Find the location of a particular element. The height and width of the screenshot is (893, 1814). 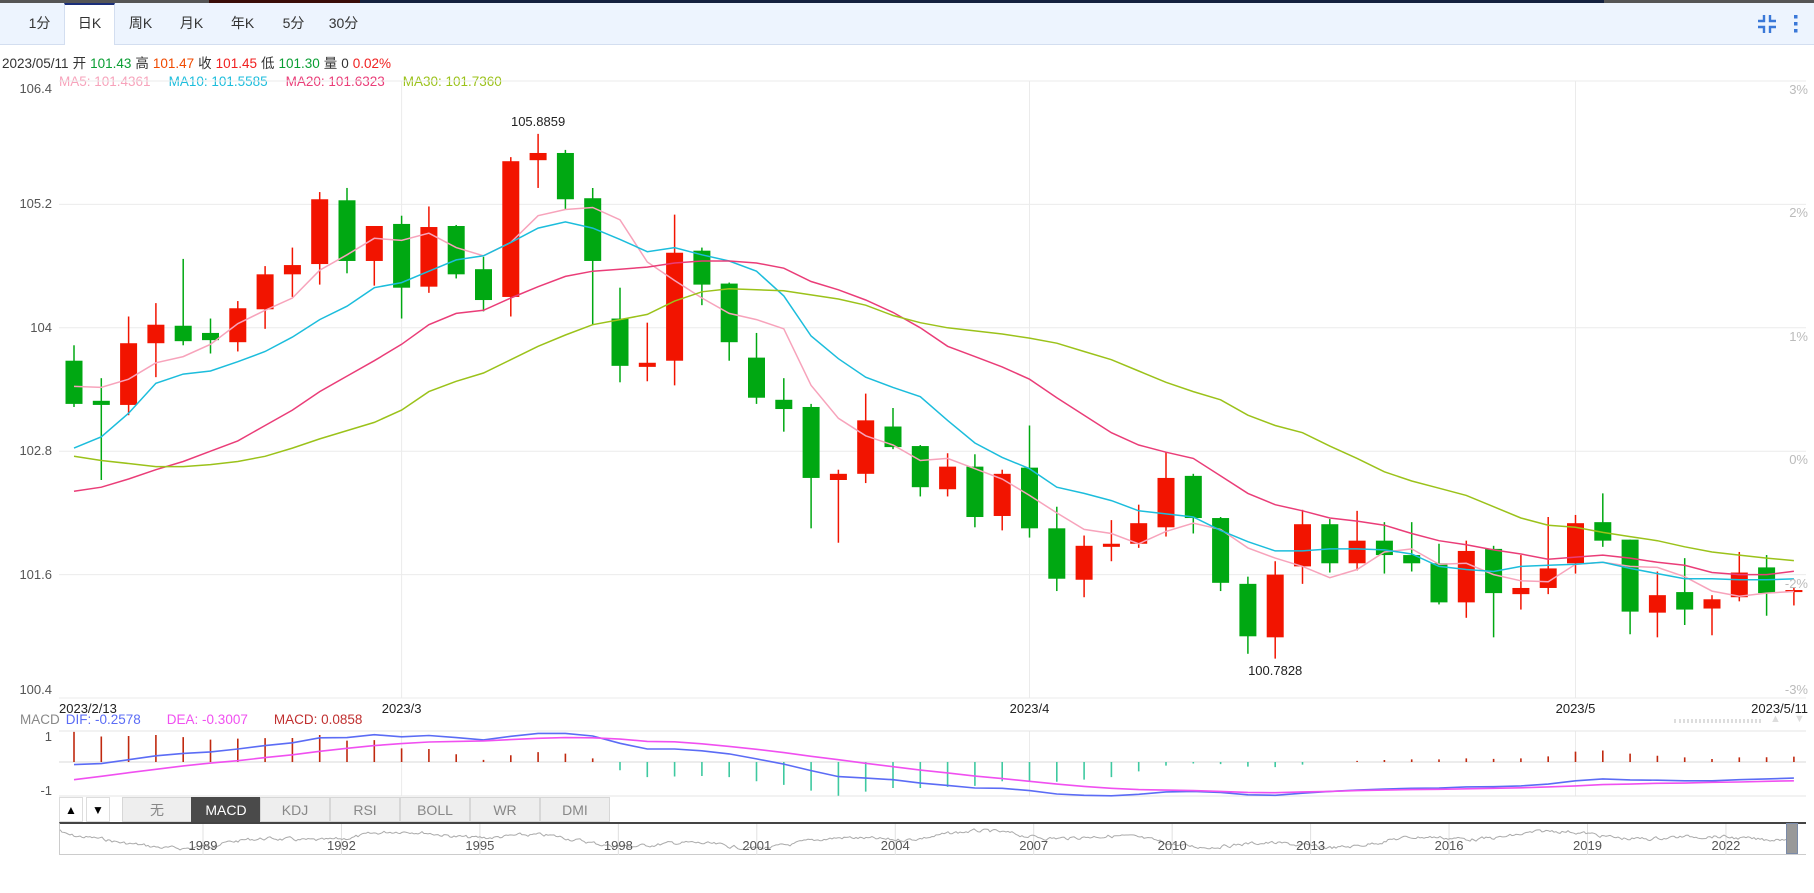

navigator-year-label: 2010 is located at coordinates (1172, 845).